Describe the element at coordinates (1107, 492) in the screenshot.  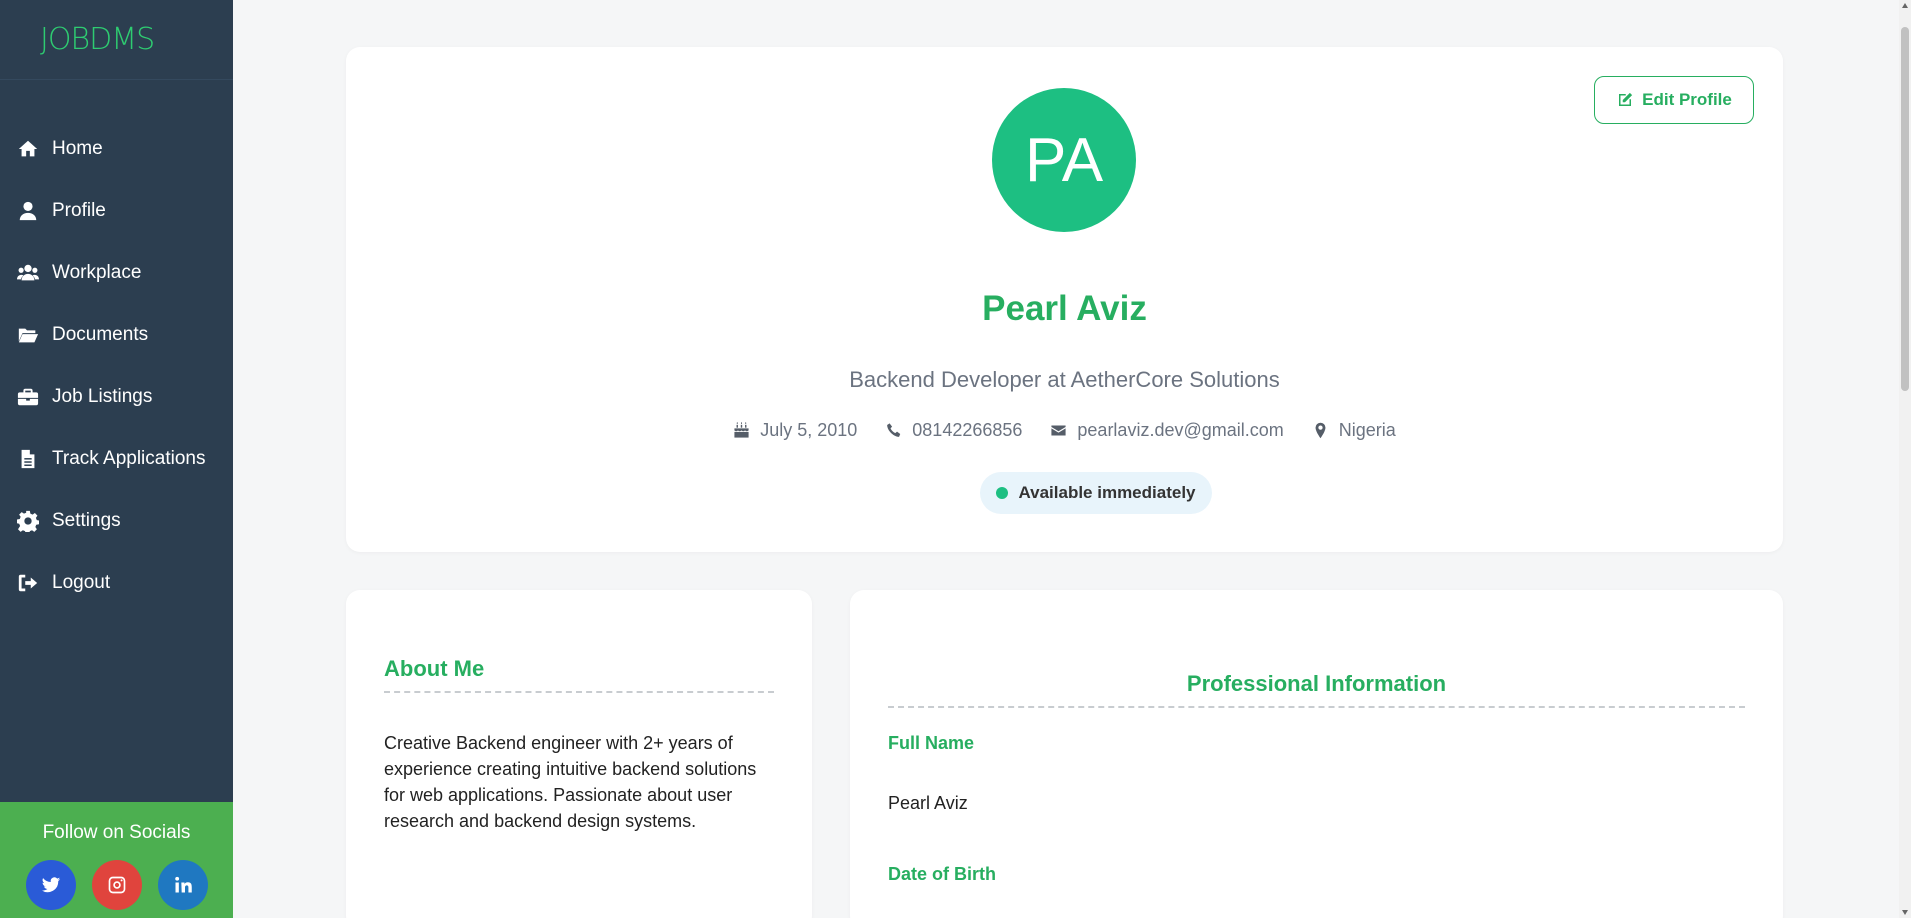
I see `availability-text: Available immediately` at that location.